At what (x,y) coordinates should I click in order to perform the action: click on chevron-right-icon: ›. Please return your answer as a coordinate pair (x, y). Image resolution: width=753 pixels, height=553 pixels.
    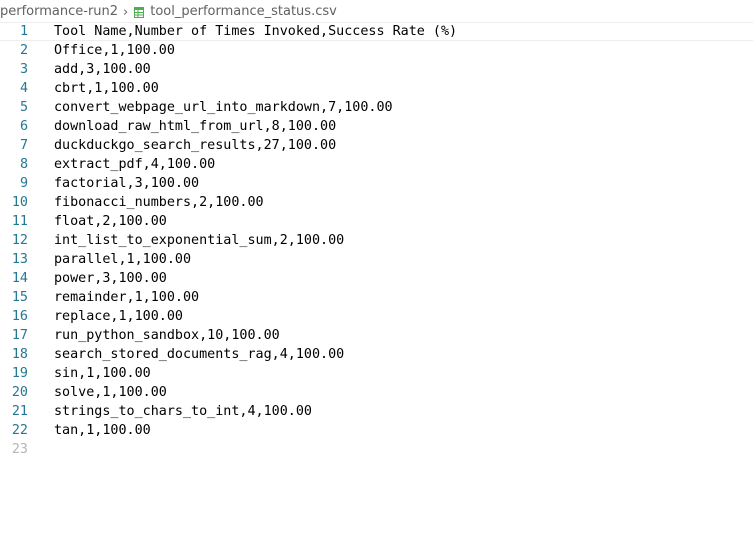
    Looking at the image, I should click on (126, 12).